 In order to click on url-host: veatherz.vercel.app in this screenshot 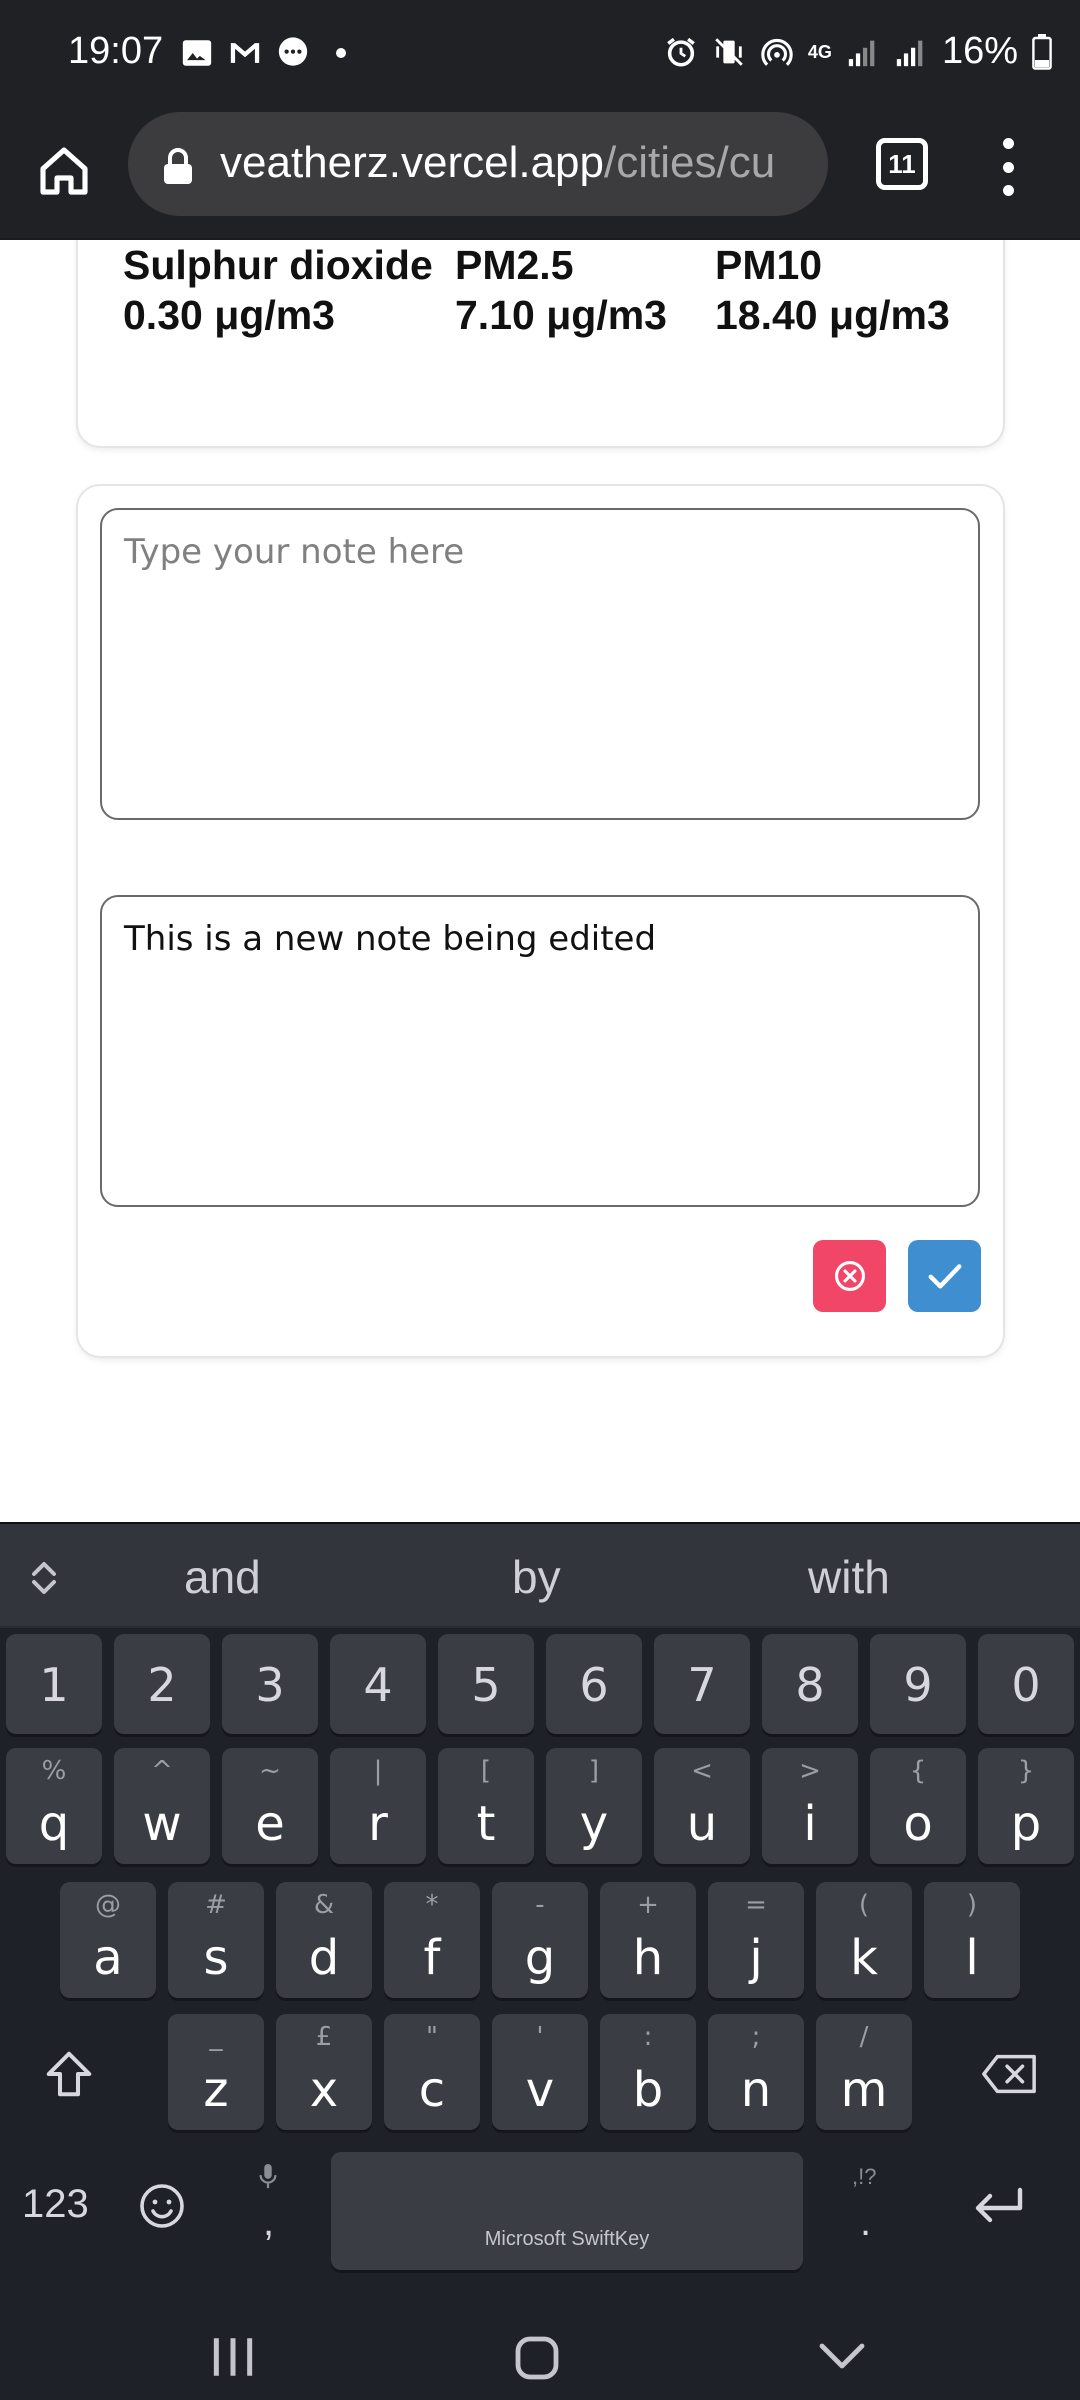, I will do `click(412, 162)`.